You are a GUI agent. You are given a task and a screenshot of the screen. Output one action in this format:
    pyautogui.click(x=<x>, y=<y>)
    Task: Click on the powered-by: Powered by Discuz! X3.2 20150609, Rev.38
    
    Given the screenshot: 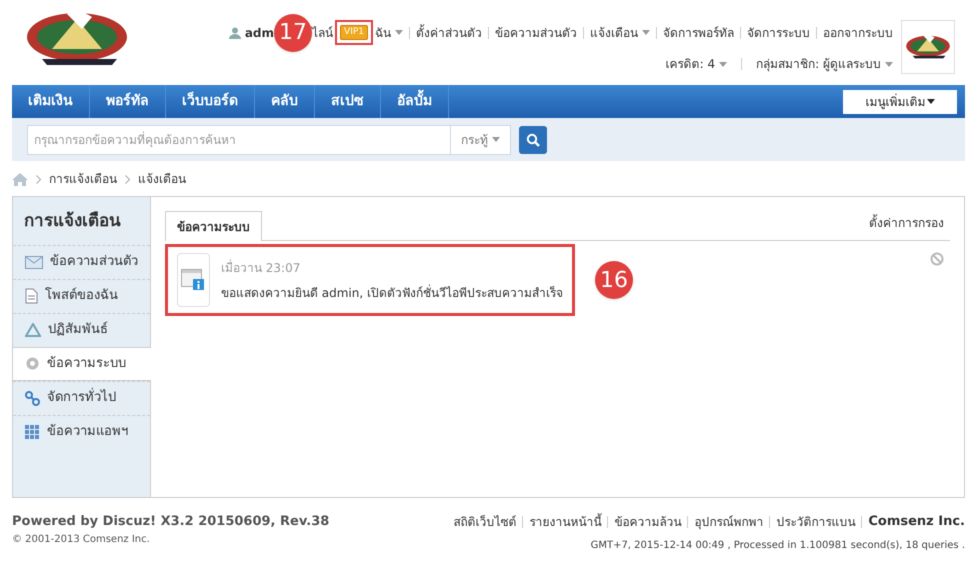 What is the action you would take?
    pyautogui.click(x=171, y=522)
    